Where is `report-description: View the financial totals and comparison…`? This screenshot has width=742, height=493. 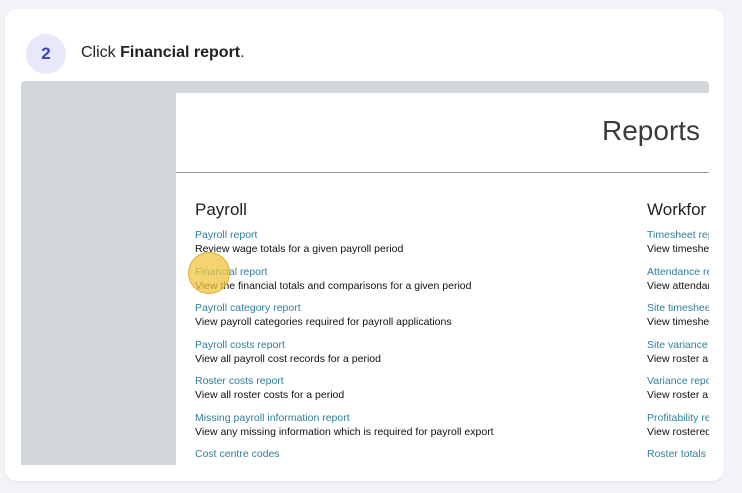 report-description: View the financial totals and comparison… is located at coordinates (333, 285).